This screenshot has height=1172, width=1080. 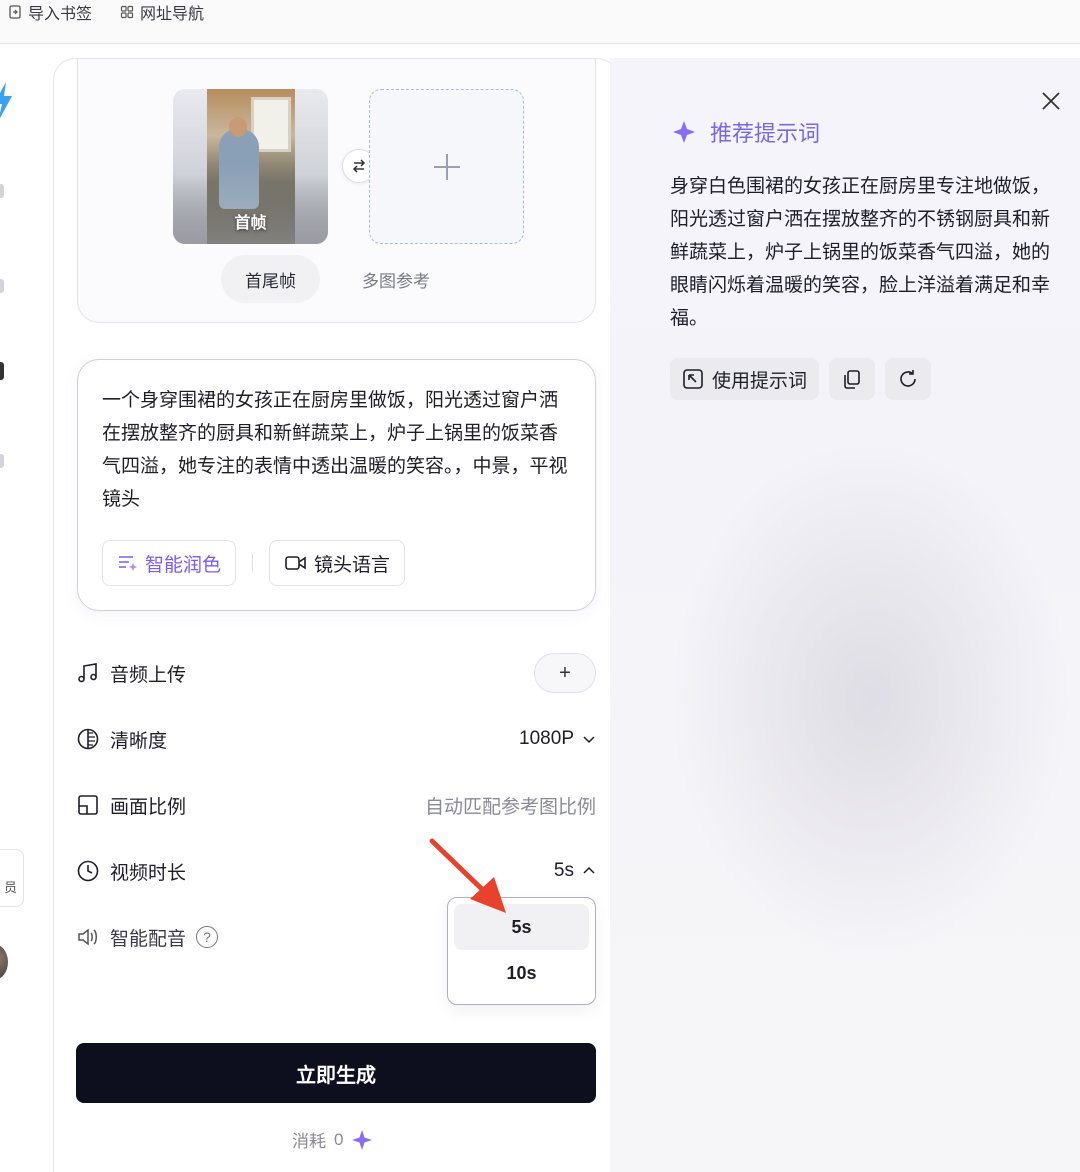 I want to click on use-prompt-label: 使用提示词, so click(x=760, y=381).